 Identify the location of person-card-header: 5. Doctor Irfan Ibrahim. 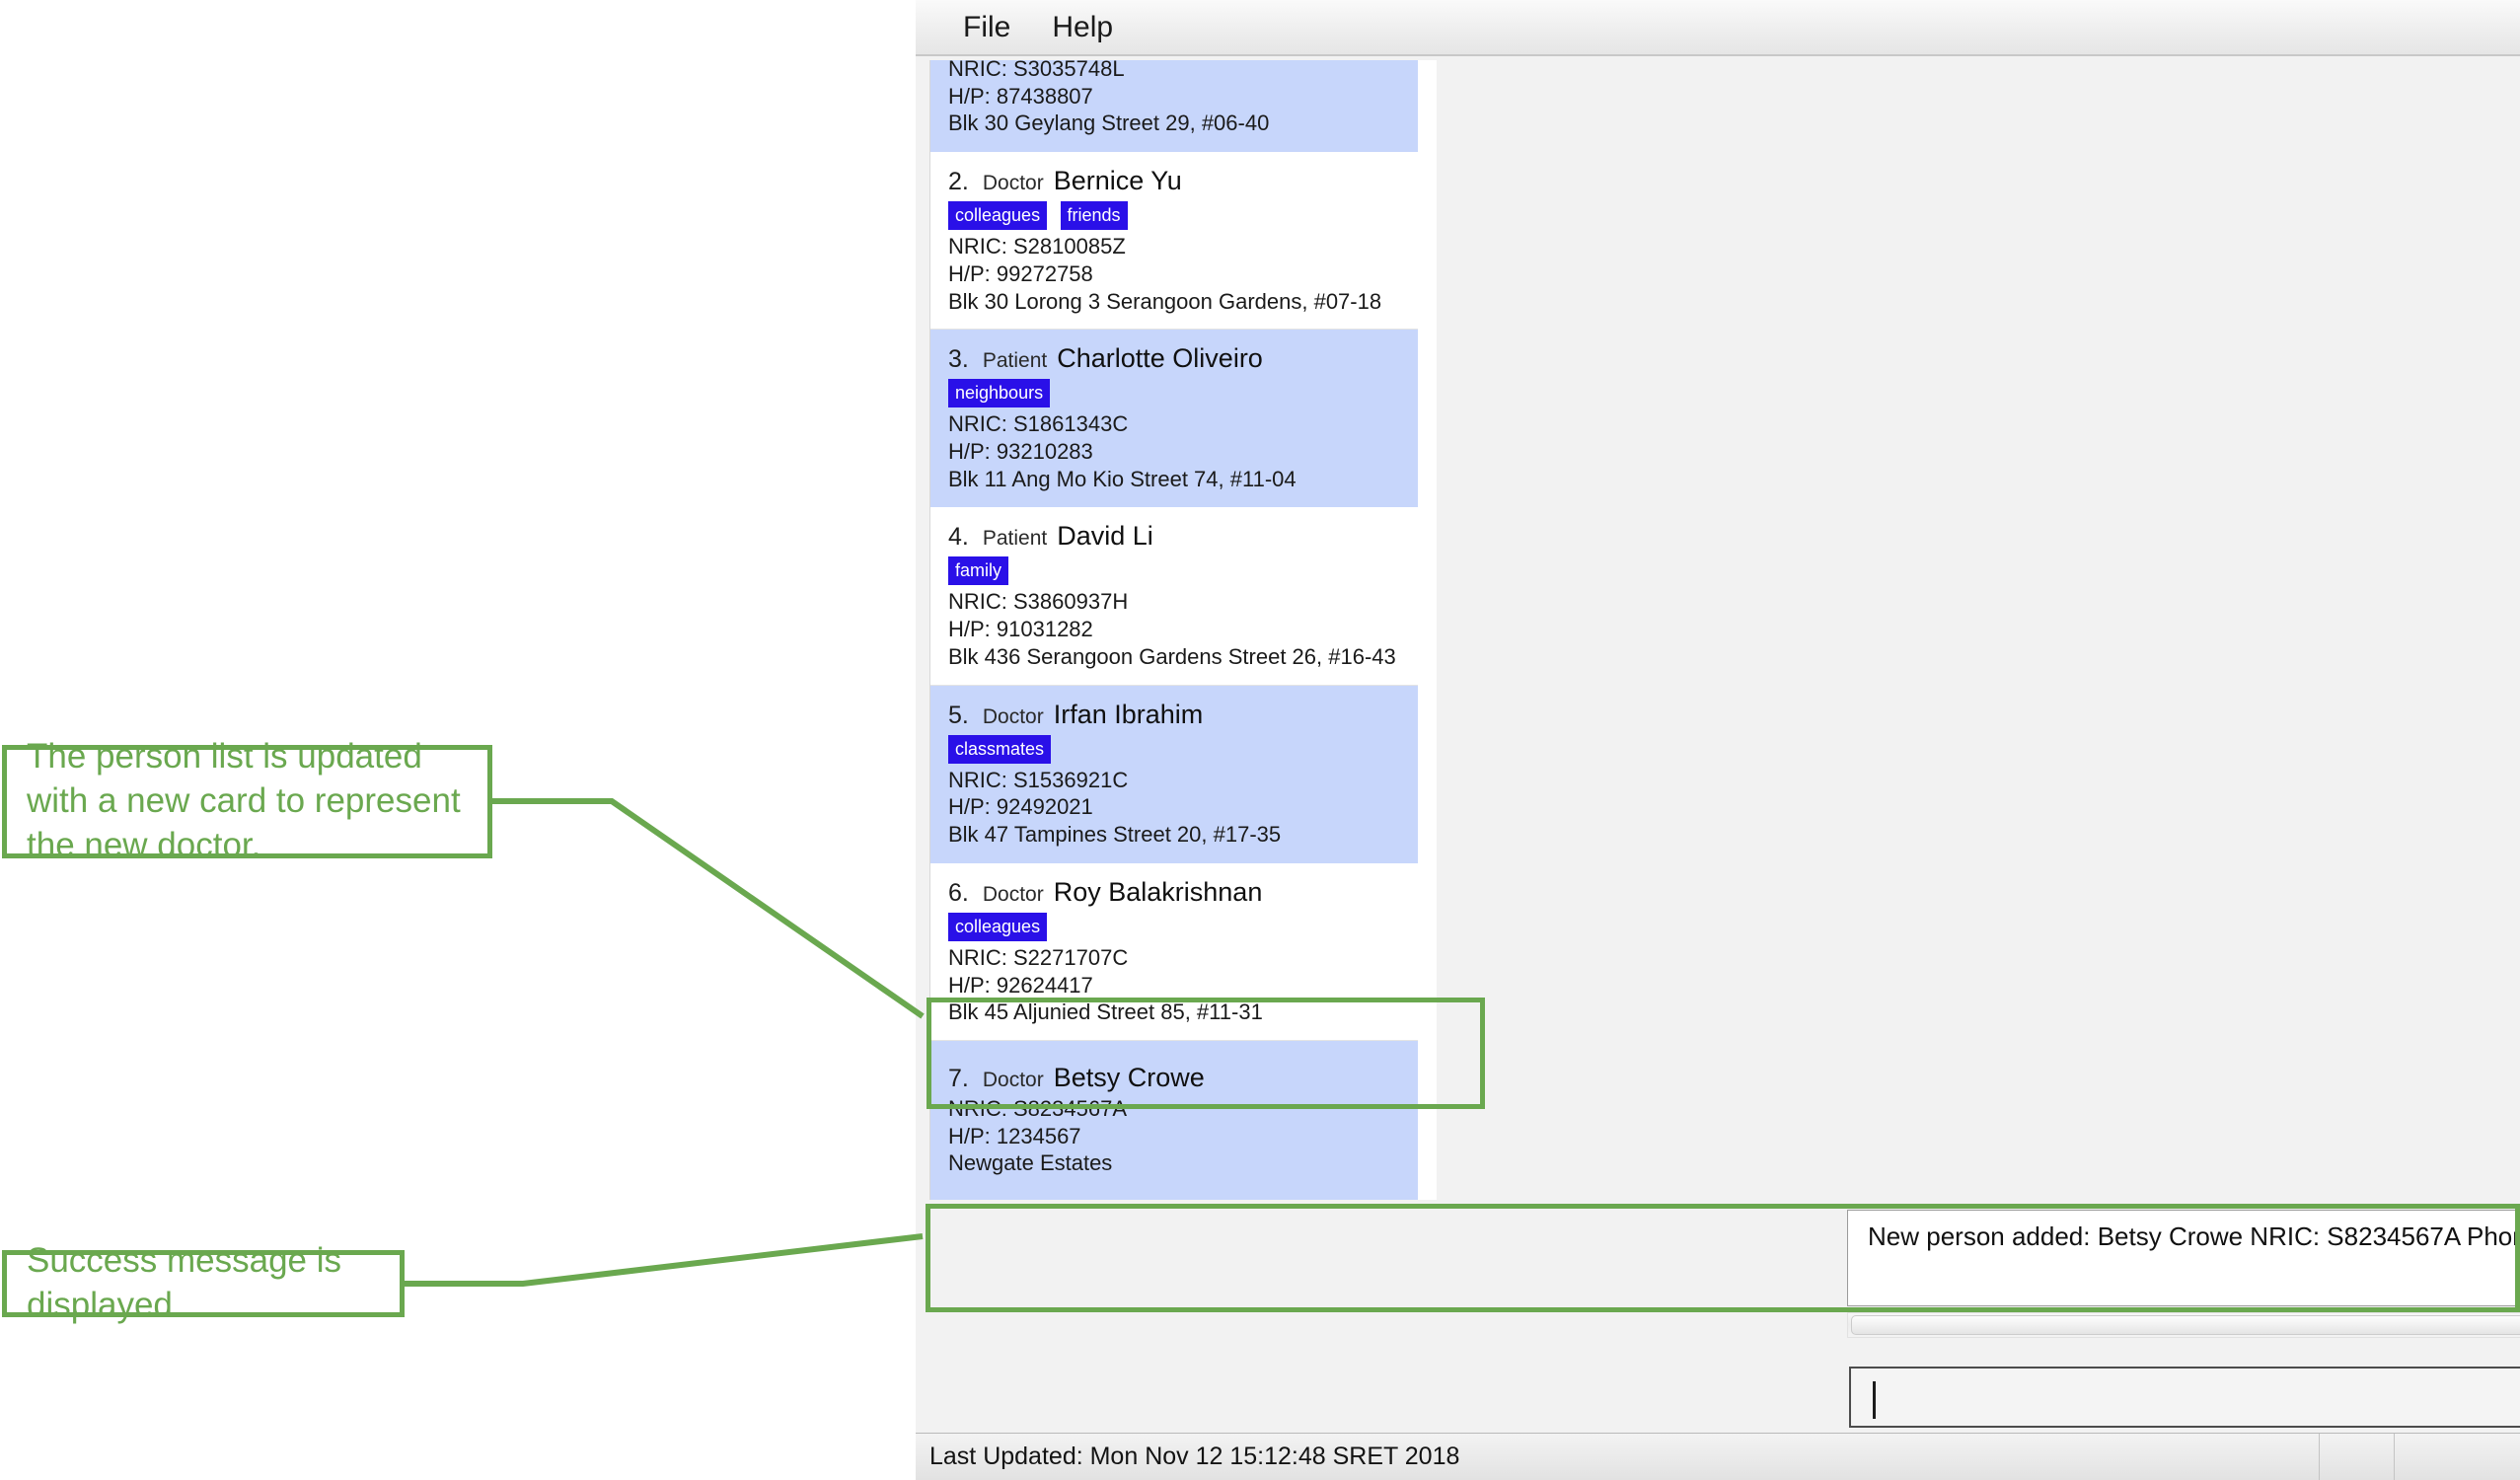
(1174, 715).